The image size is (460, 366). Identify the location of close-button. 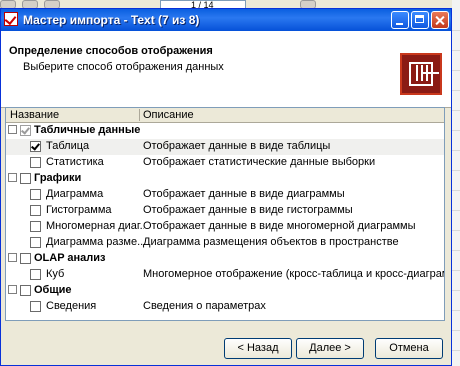
(440, 20).